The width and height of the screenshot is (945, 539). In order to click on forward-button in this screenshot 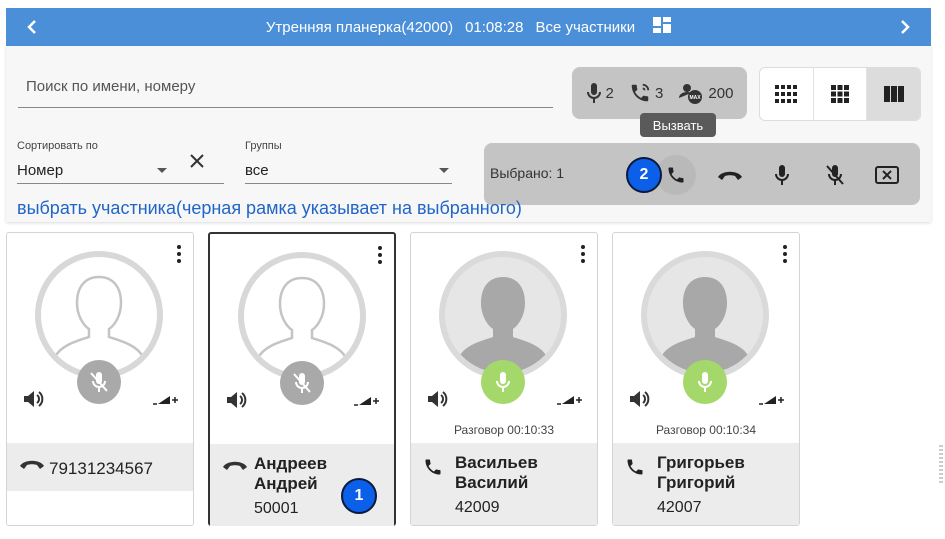, I will do `click(905, 27)`.